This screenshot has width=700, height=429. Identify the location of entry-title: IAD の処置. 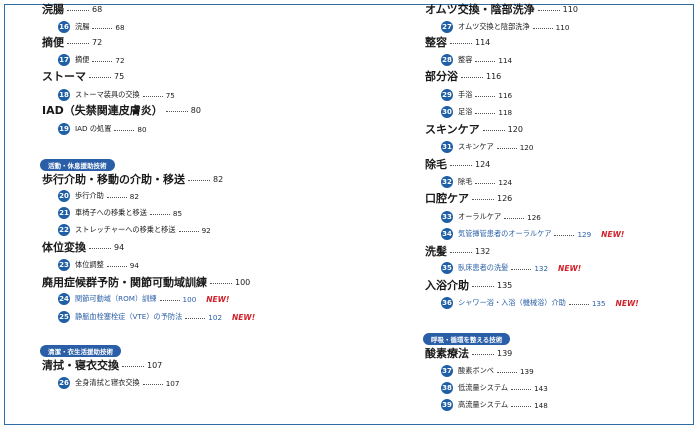
(93, 128).